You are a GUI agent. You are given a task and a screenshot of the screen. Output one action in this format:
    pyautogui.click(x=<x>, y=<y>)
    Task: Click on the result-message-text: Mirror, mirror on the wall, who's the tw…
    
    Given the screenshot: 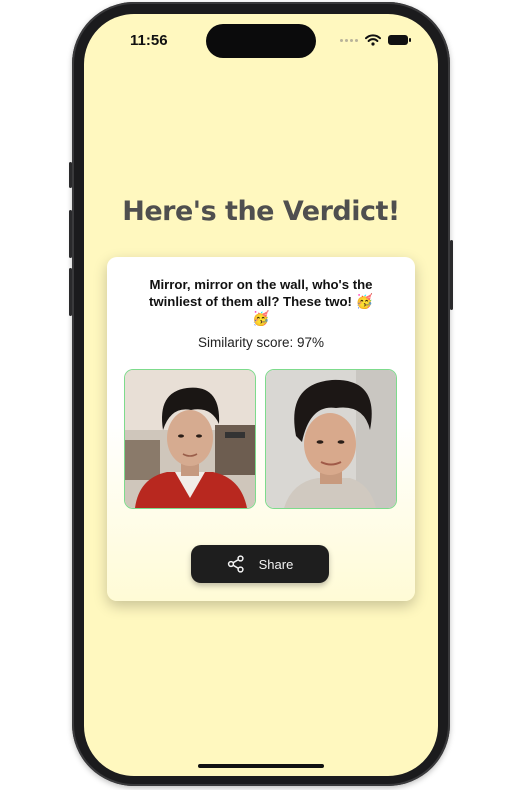 What is the action you would take?
    pyautogui.click(x=260, y=293)
    